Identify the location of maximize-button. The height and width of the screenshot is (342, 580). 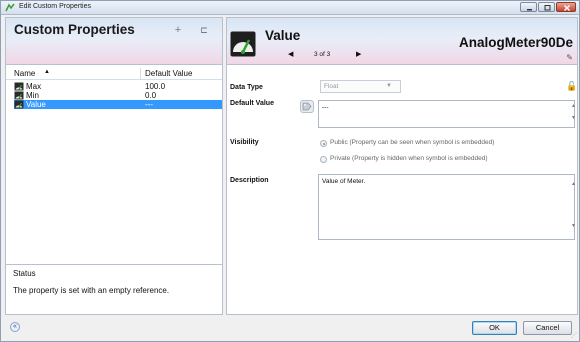
(546, 7).